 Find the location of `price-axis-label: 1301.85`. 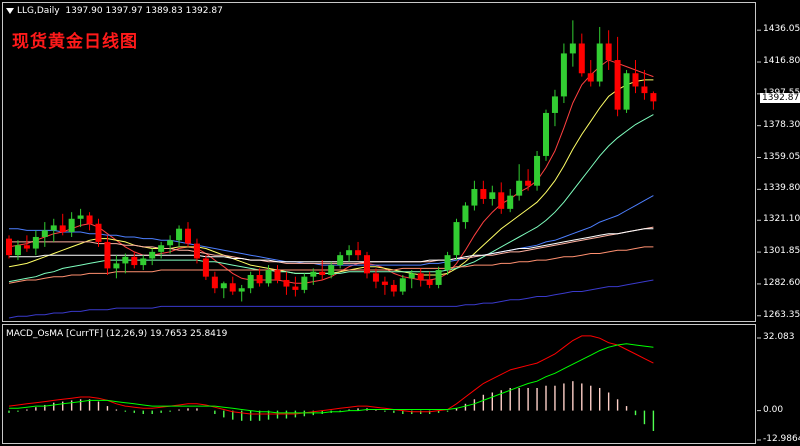

price-axis-label: 1301.85 is located at coordinates (781, 251).